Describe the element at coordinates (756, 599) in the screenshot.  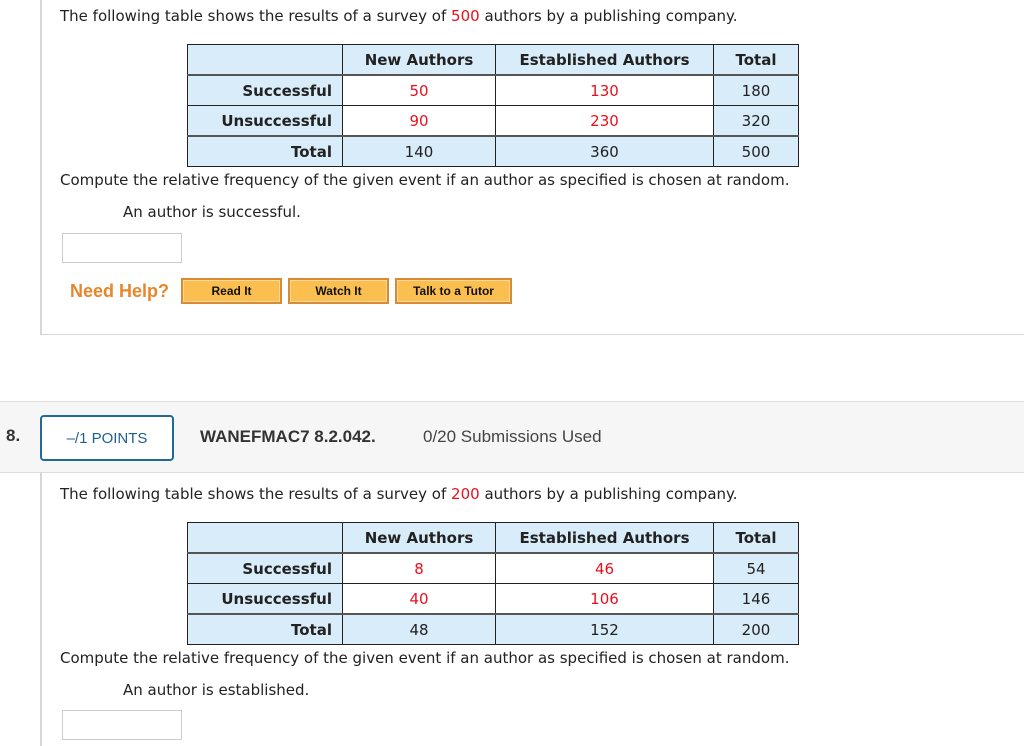
I see `cell-total: 146` at that location.